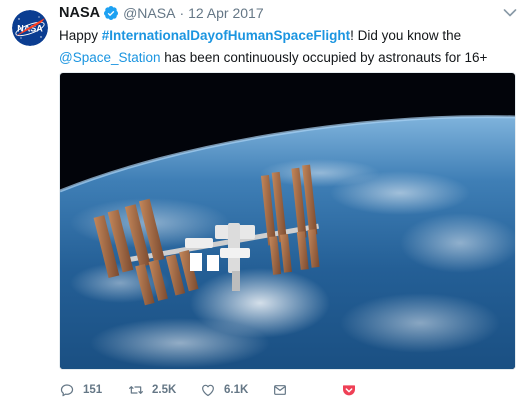 The image size is (530, 406). What do you see at coordinates (149, 13) in the screenshot?
I see `author-handle: @NASA` at bounding box center [149, 13].